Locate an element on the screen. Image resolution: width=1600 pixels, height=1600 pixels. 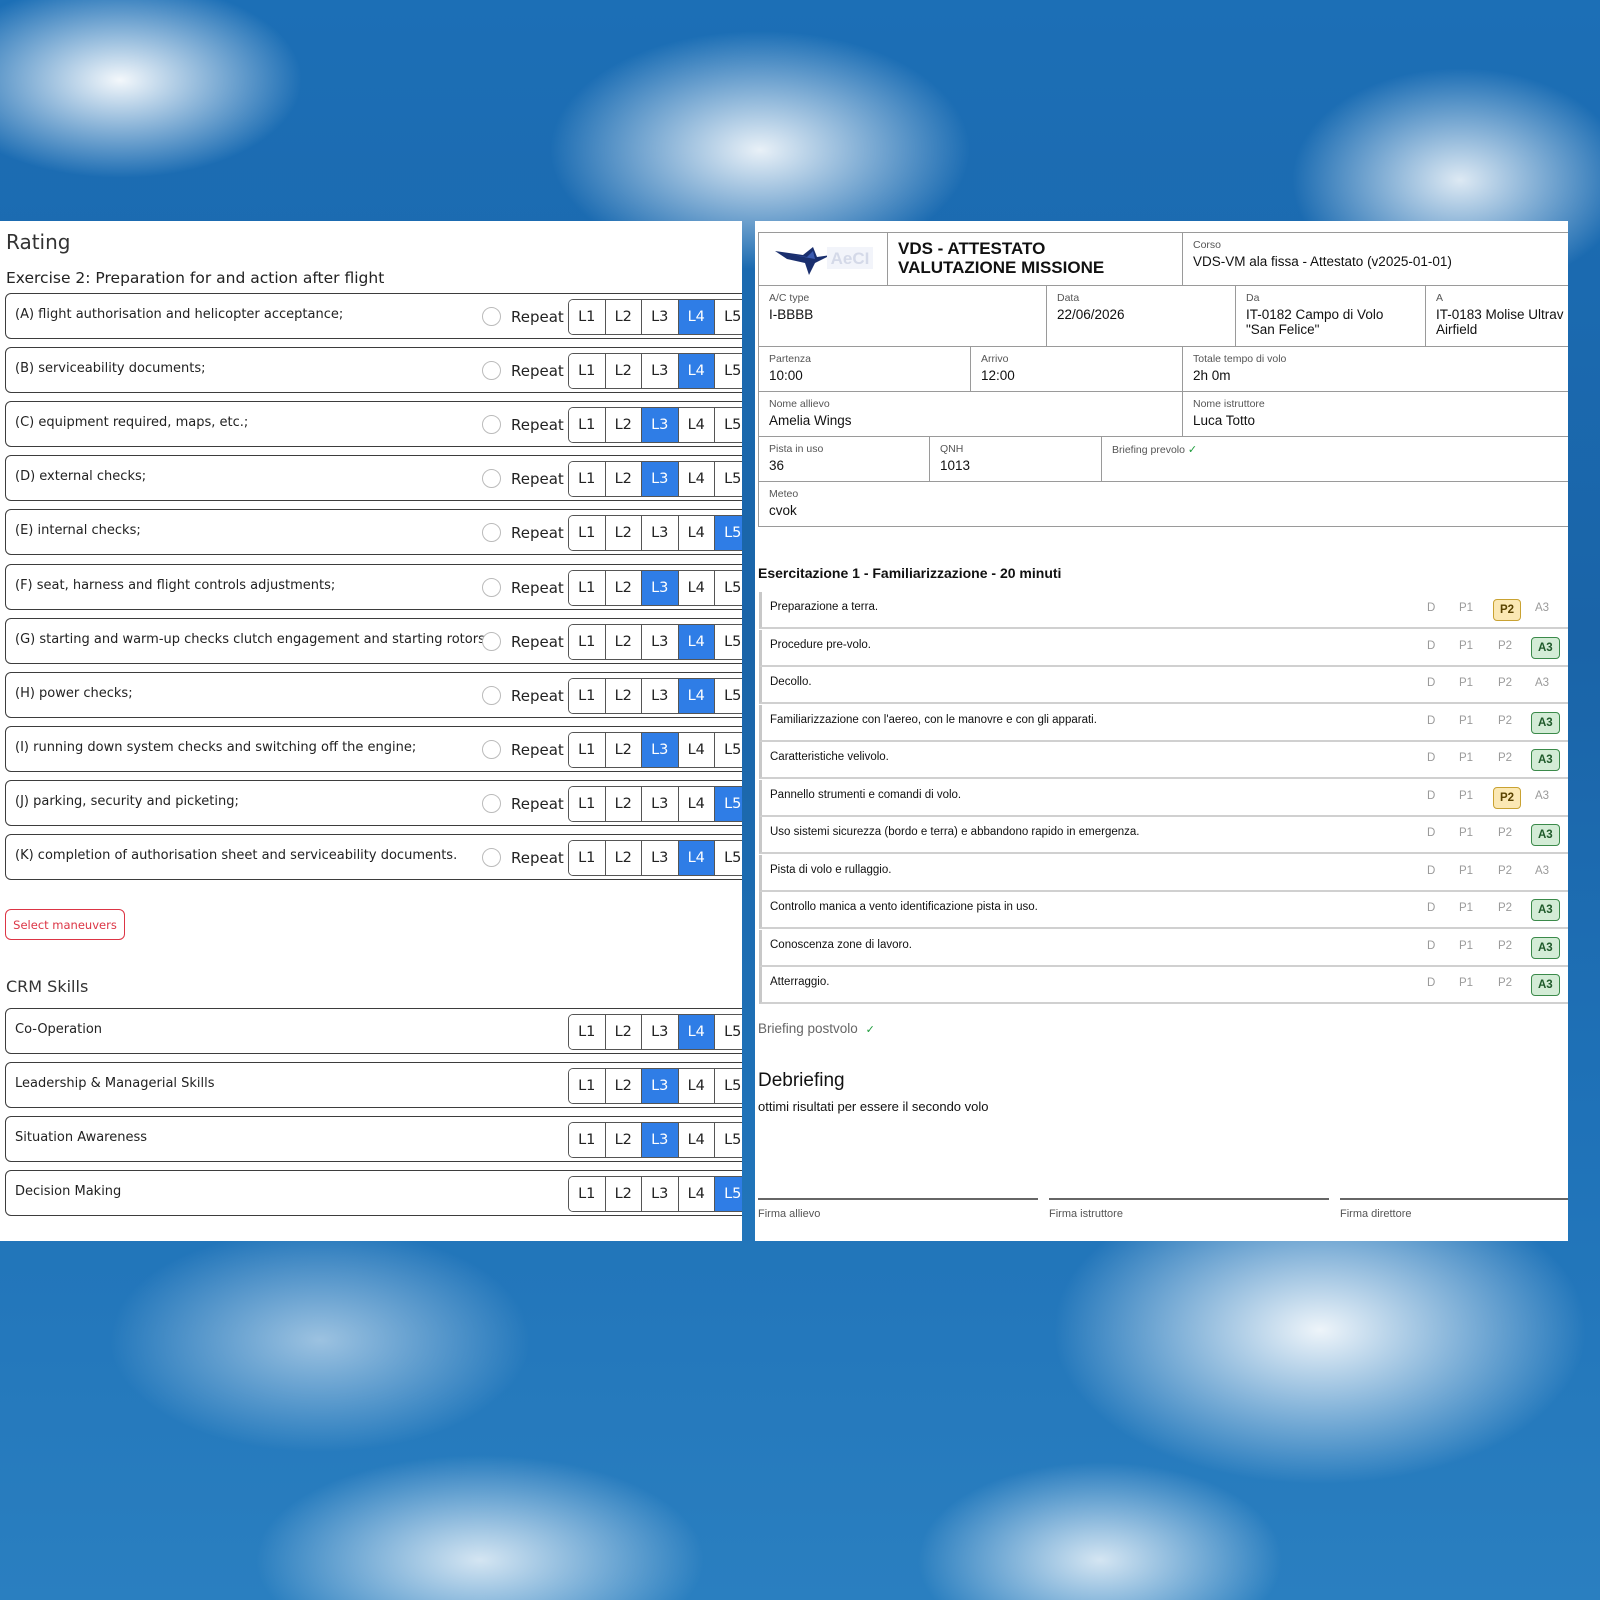
grade-badge-p2: P2 is located at coordinates (1507, 610).